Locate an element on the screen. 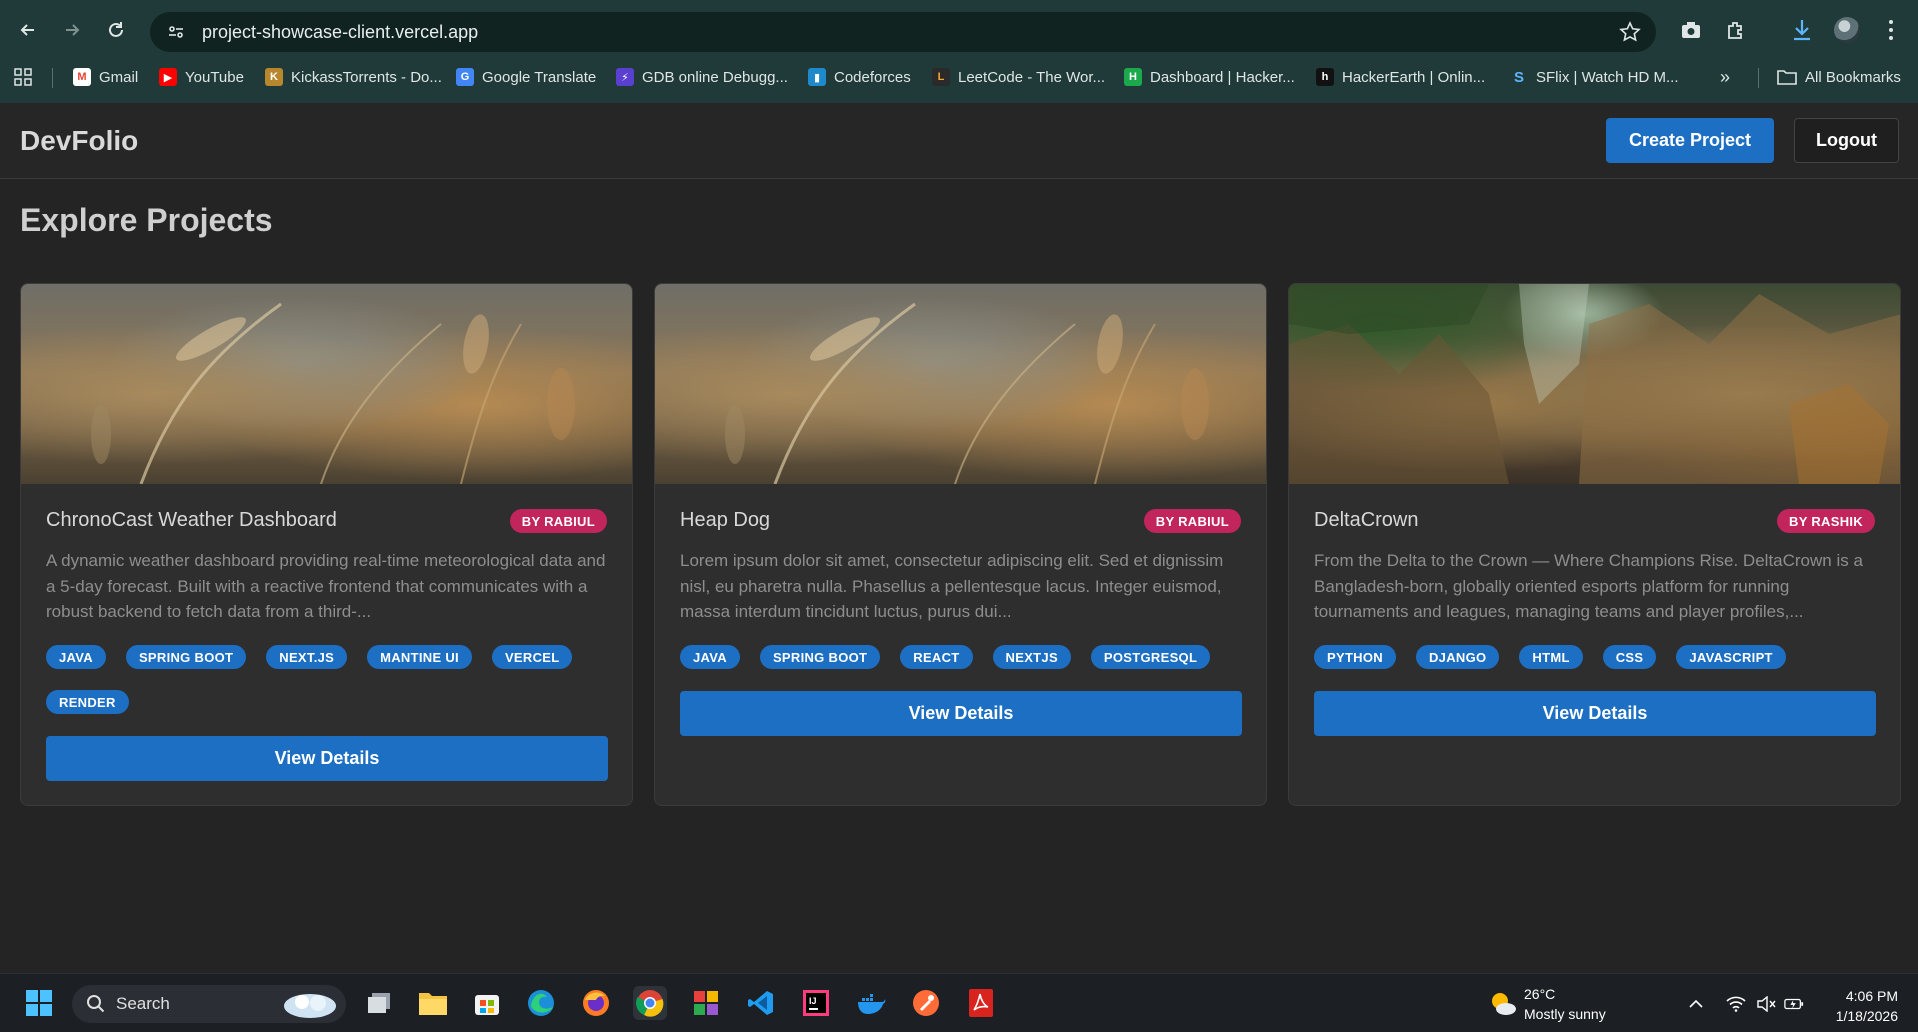 This screenshot has width=1918, height=1032. extensions-icon is located at coordinates (1736, 30).